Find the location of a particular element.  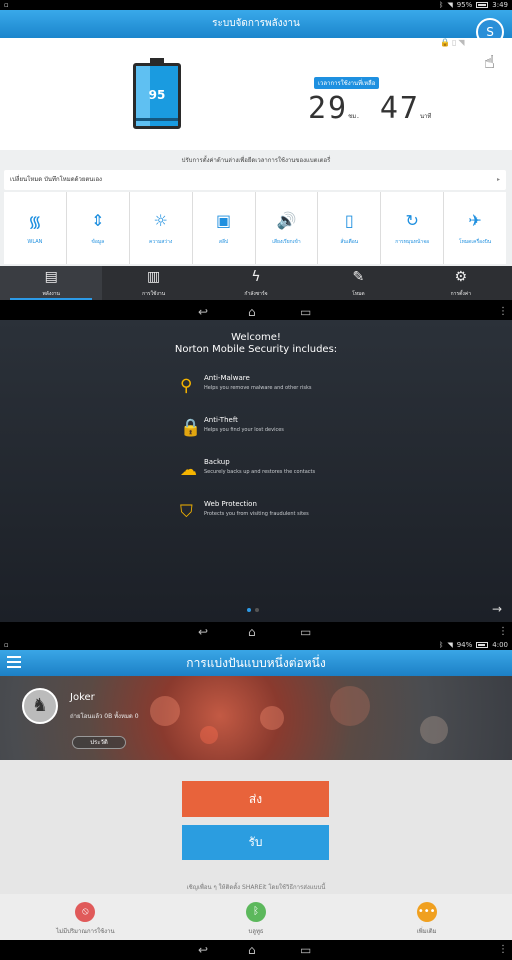

bottom-tab-more: ••• เพิ่มเติม is located at coordinates (426, 917).